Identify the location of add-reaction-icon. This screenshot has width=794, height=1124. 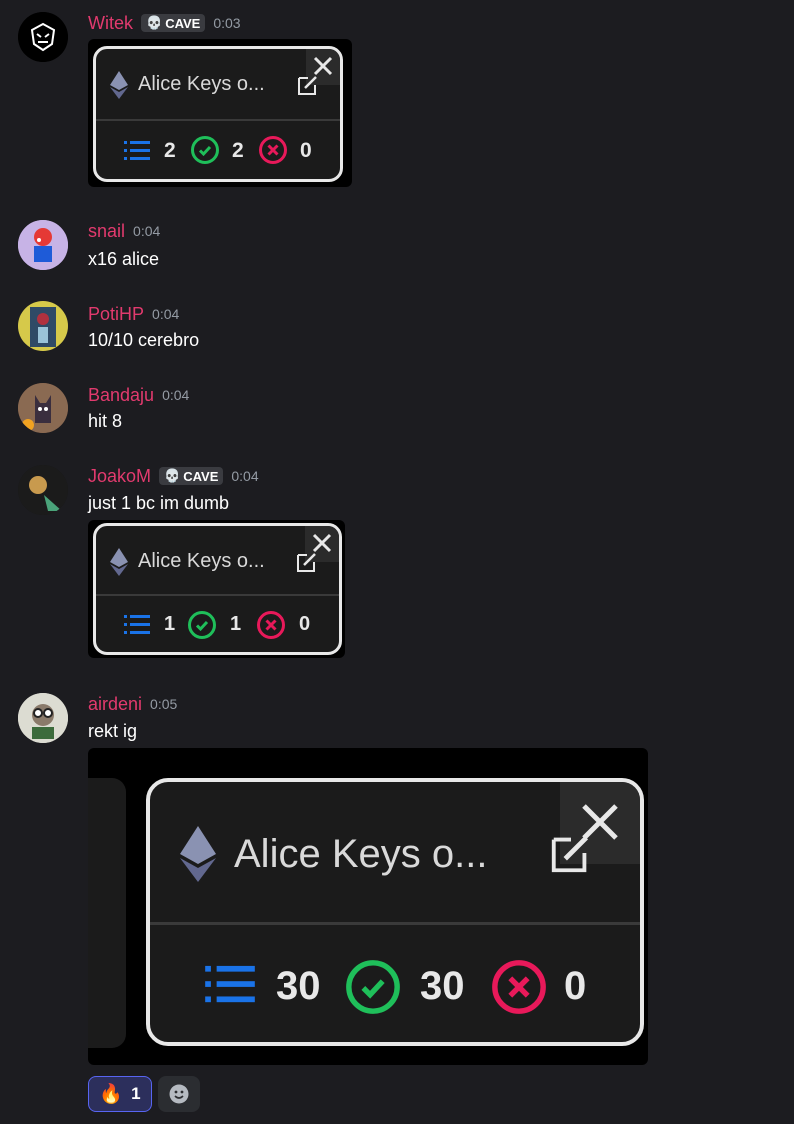
(179, 1094).